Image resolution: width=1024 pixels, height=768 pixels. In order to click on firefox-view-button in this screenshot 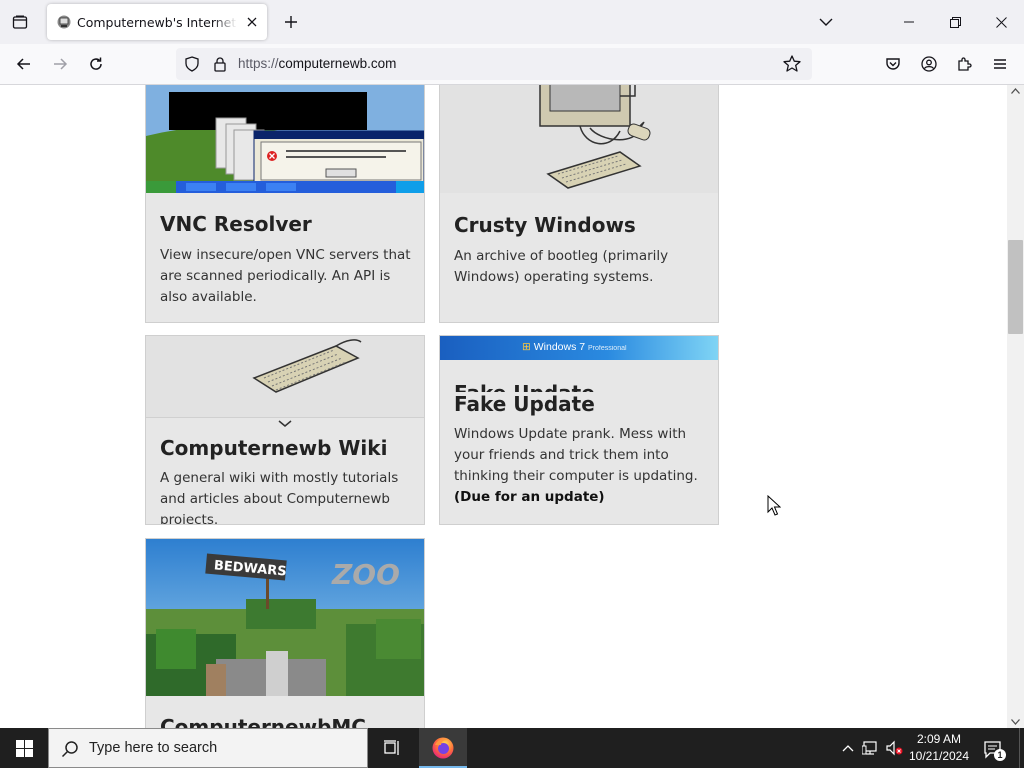, I will do `click(20, 22)`.